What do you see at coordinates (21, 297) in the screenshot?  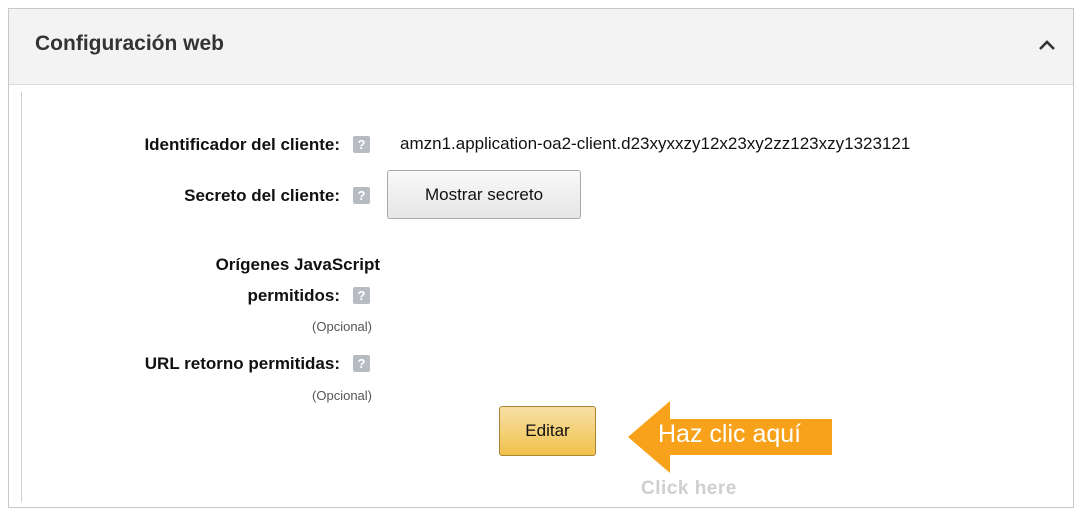 I see `content-border` at bounding box center [21, 297].